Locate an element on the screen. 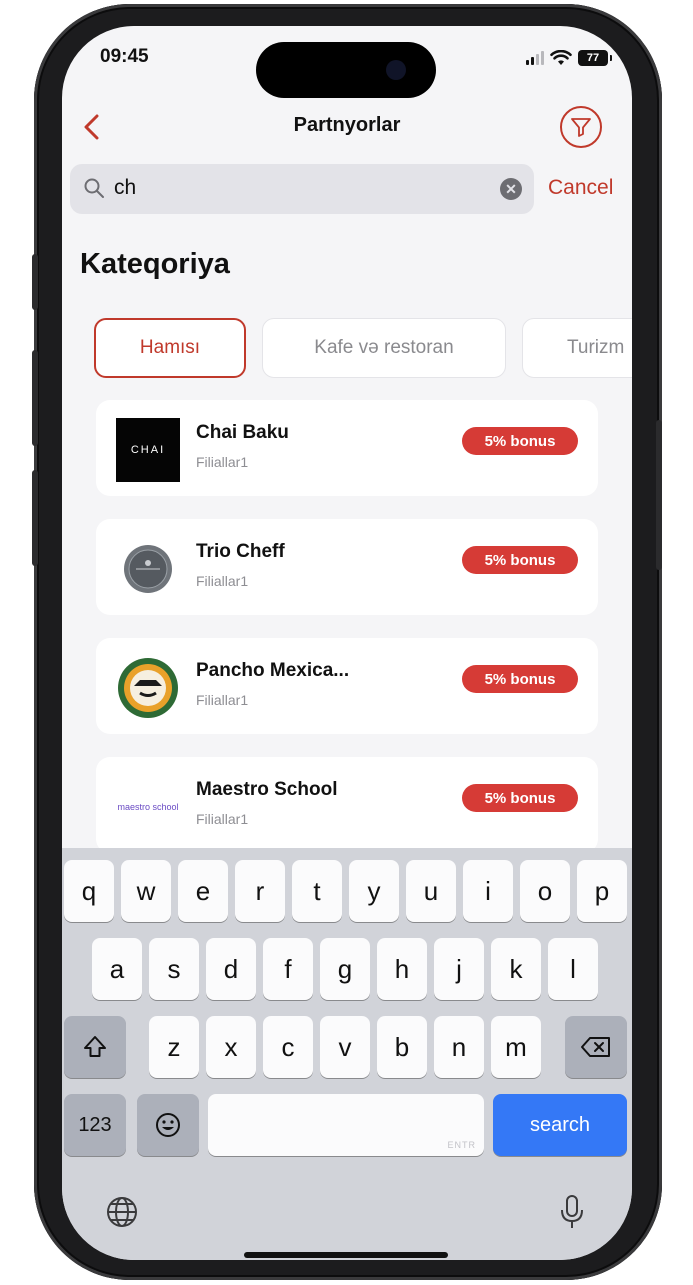  key-f: f is located at coordinates (288, 969).